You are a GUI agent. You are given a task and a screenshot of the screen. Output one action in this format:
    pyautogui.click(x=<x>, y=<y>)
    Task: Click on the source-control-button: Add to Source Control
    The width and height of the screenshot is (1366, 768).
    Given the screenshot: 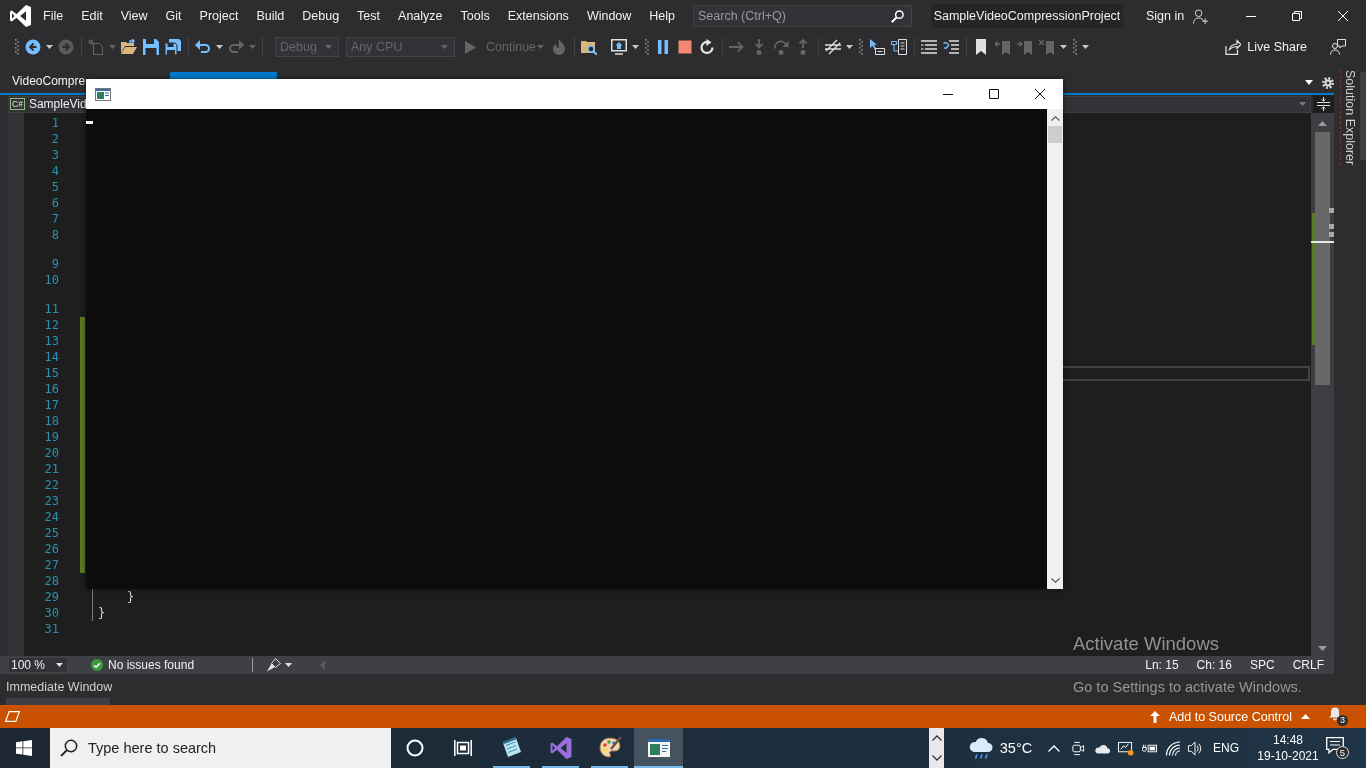 What is the action you would take?
    pyautogui.click(x=1230, y=716)
    